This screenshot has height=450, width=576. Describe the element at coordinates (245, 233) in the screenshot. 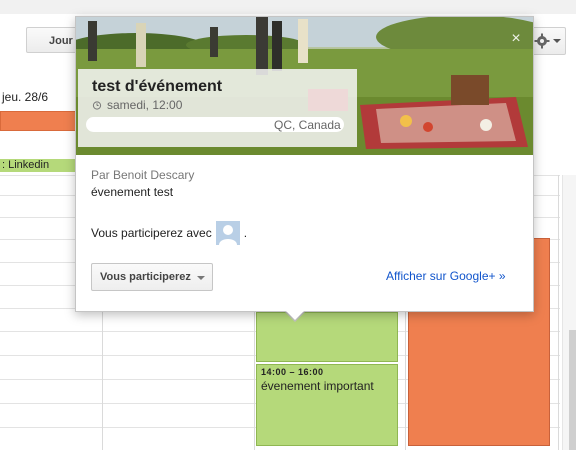

I see `attendance-suffix: .` at that location.